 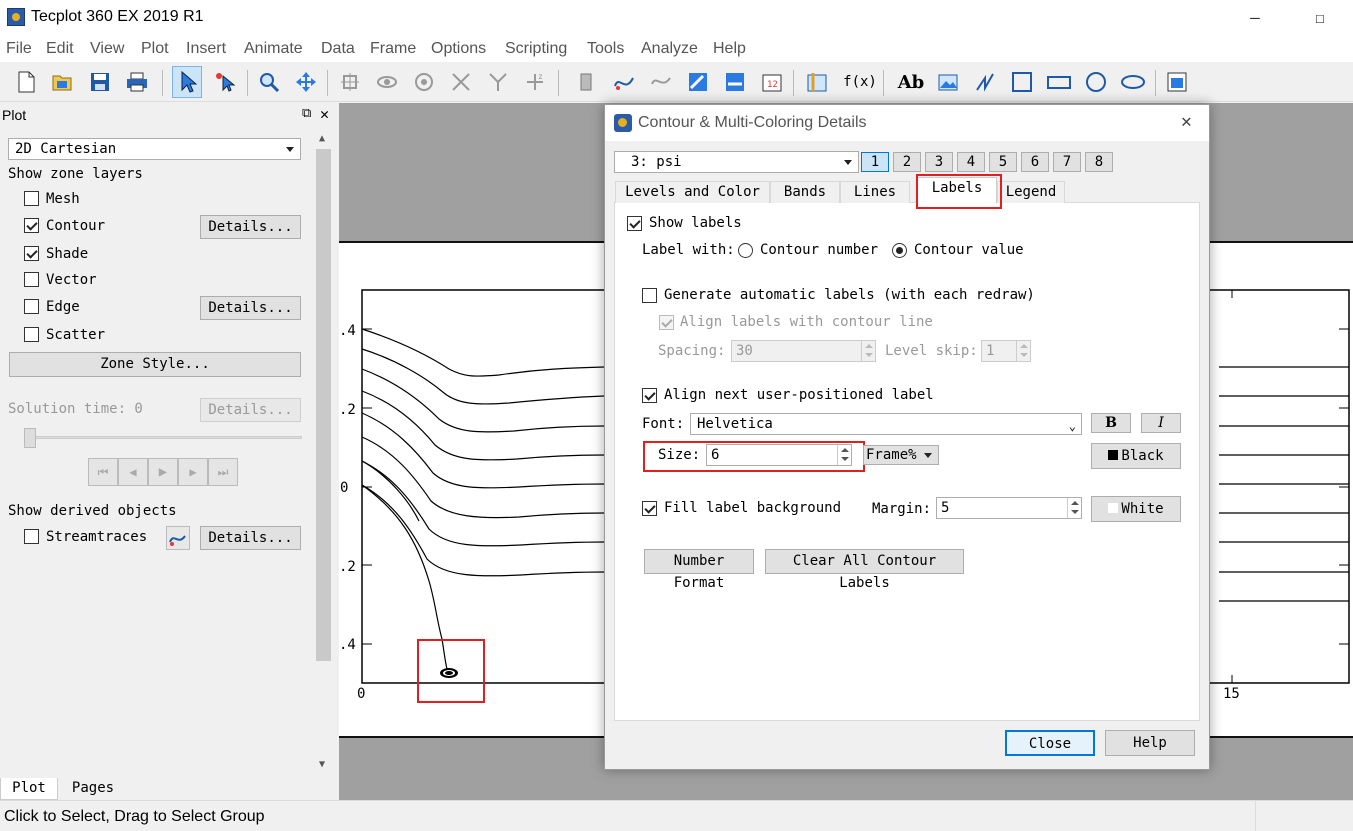 I want to click on scroll-down-icon: ▼, so click(x=322, y=764).